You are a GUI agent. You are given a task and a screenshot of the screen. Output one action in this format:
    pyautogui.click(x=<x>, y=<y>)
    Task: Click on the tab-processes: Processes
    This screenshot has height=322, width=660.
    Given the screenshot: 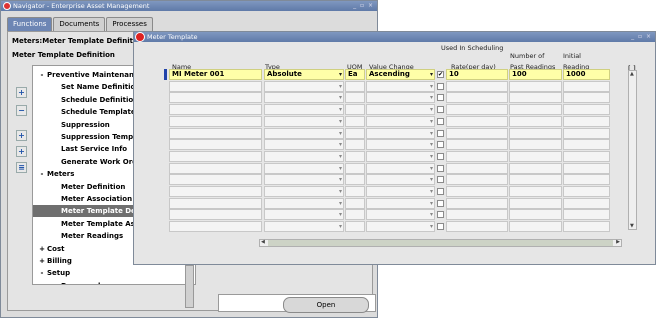 What is the action you would take?
    pyautogui.click(x=129, y=24)
    